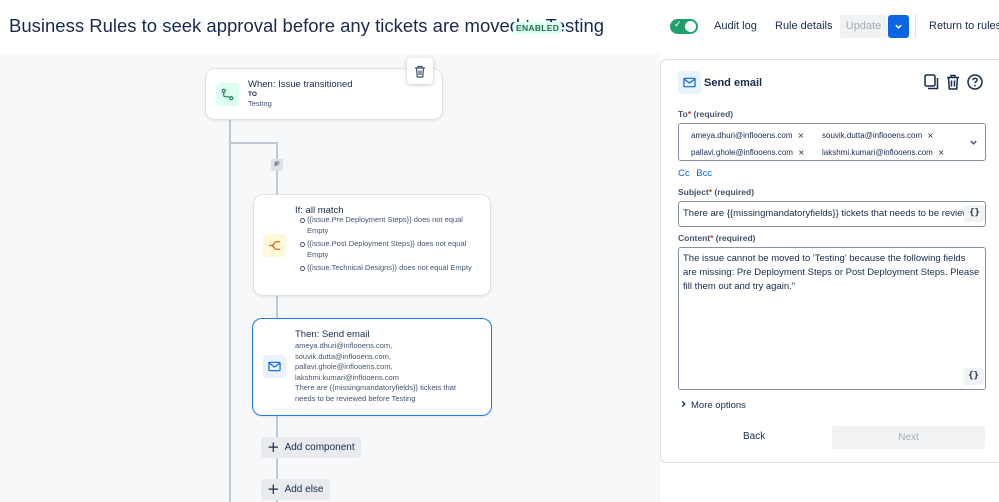  I want to click on action-line: ameya.dhuri@inflooens.com,, so click(344, 345).